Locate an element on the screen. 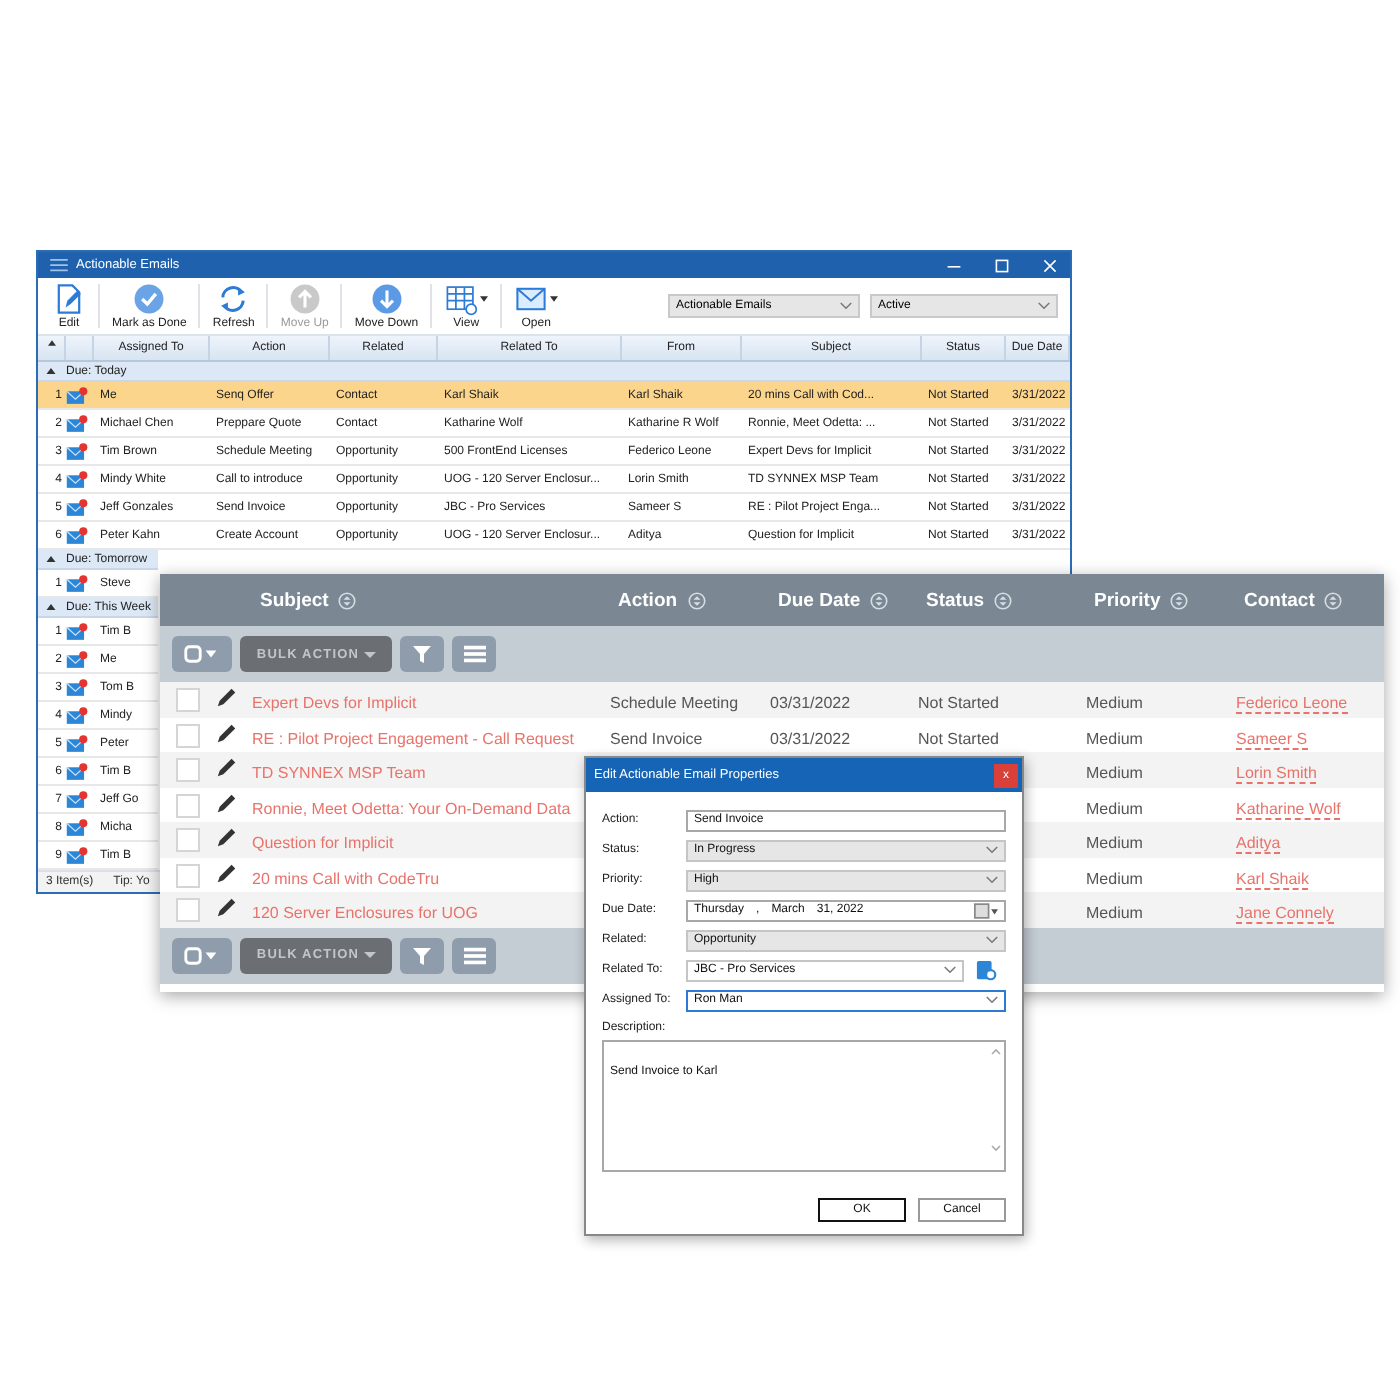 This screenshot has width=1400, height=1400. scrollbar is located at coordinates (996, 1100).